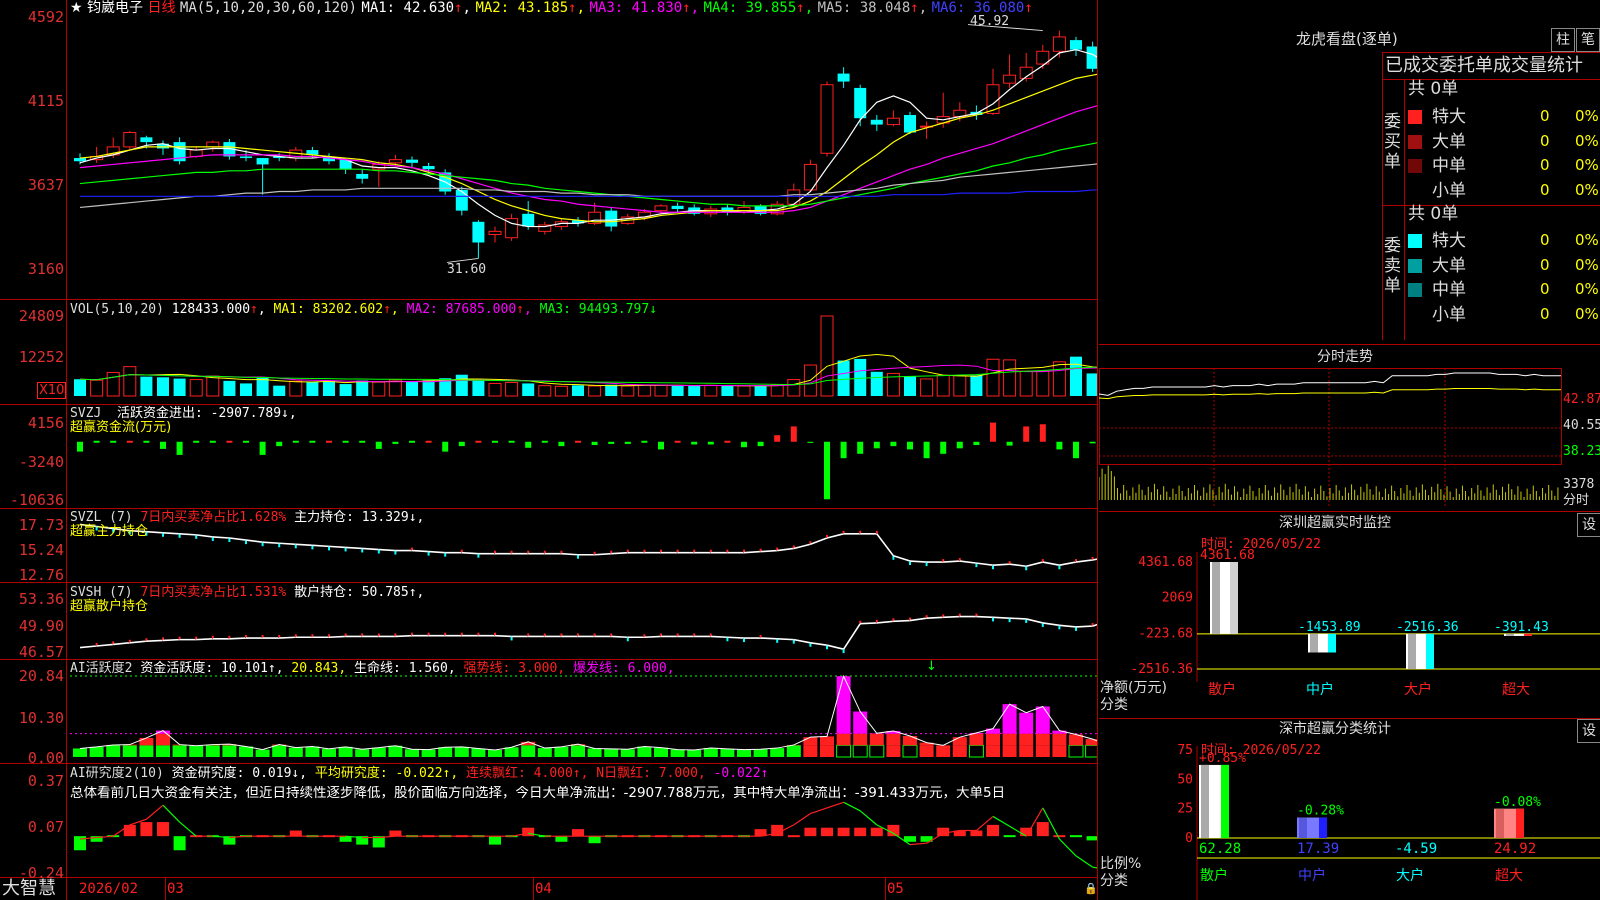 This screenshot has height=900, width=1600. I want to click on row-label: 小单, so click(1449, 190).